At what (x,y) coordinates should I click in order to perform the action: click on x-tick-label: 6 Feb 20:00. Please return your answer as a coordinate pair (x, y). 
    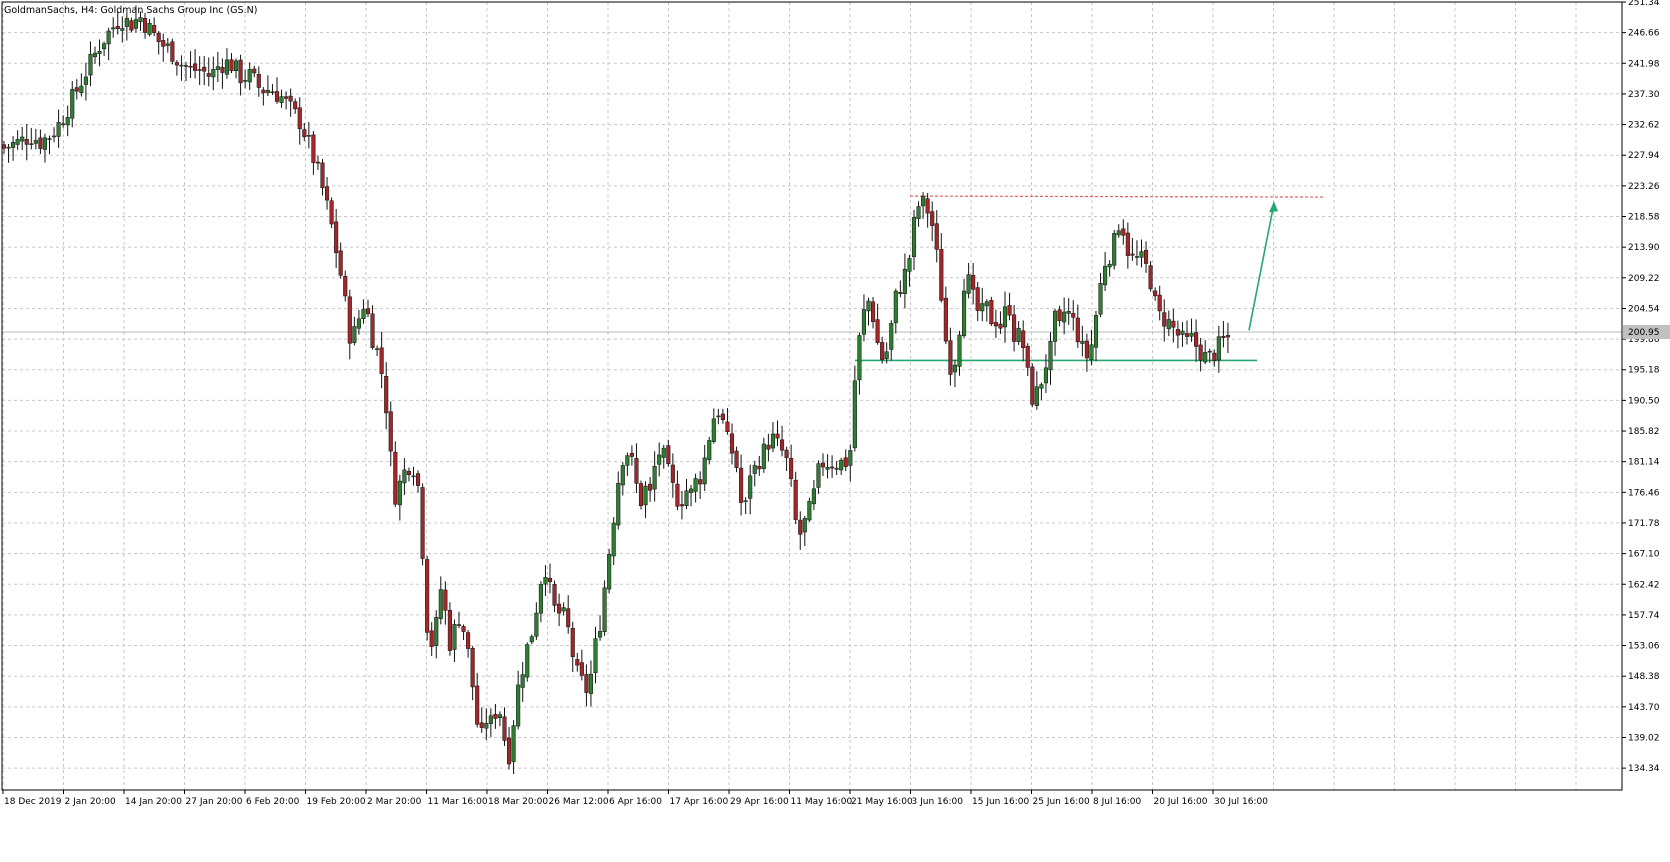
    Looking at the image, I should click on (273, 802).